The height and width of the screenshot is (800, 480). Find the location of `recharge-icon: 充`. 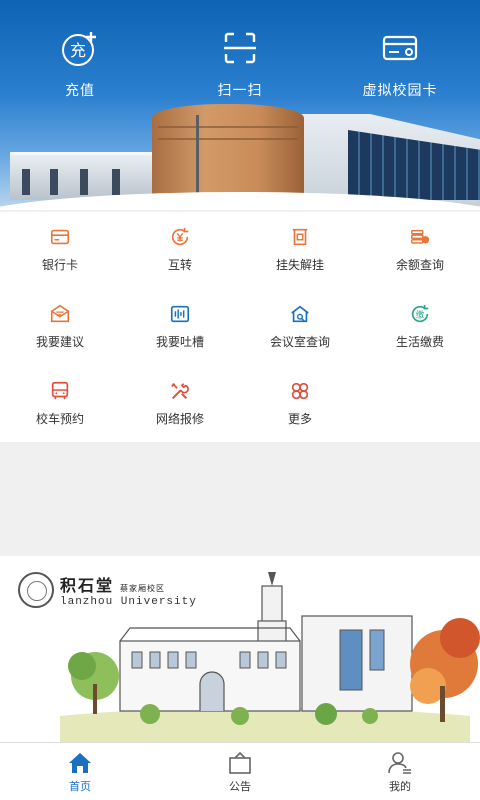

recharge-icon: 充 is located at coordinates (79, 49).